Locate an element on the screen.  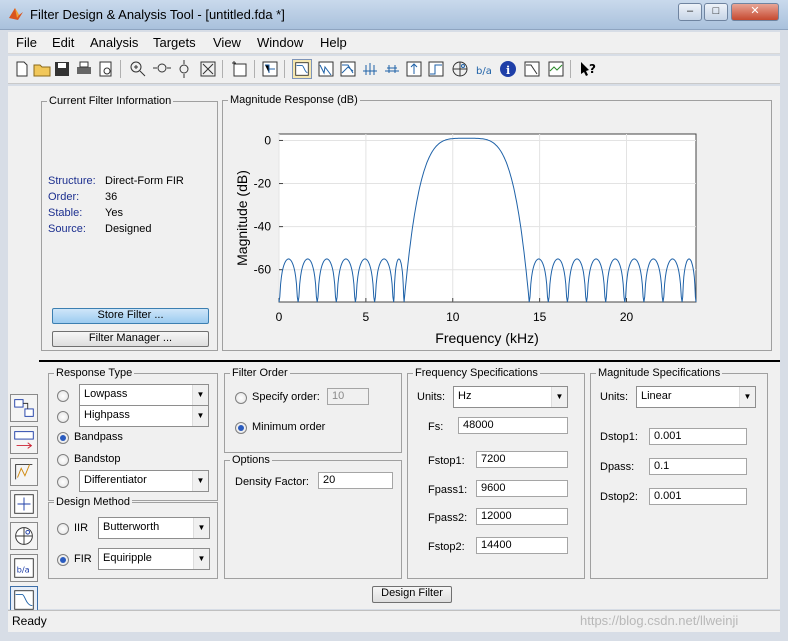
lowpass-radio is located at coordinates (63, 396).